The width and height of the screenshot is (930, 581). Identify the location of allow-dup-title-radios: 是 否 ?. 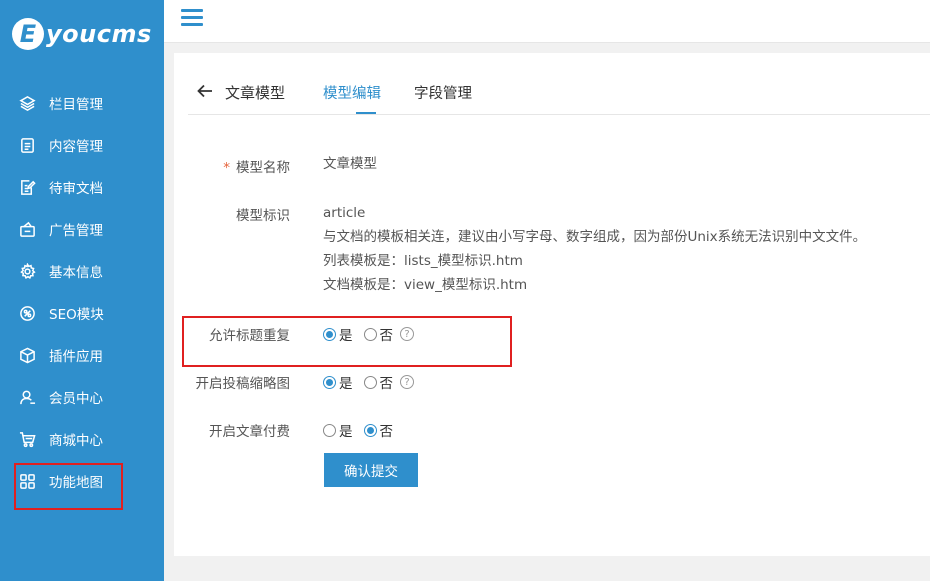
(368, 334).